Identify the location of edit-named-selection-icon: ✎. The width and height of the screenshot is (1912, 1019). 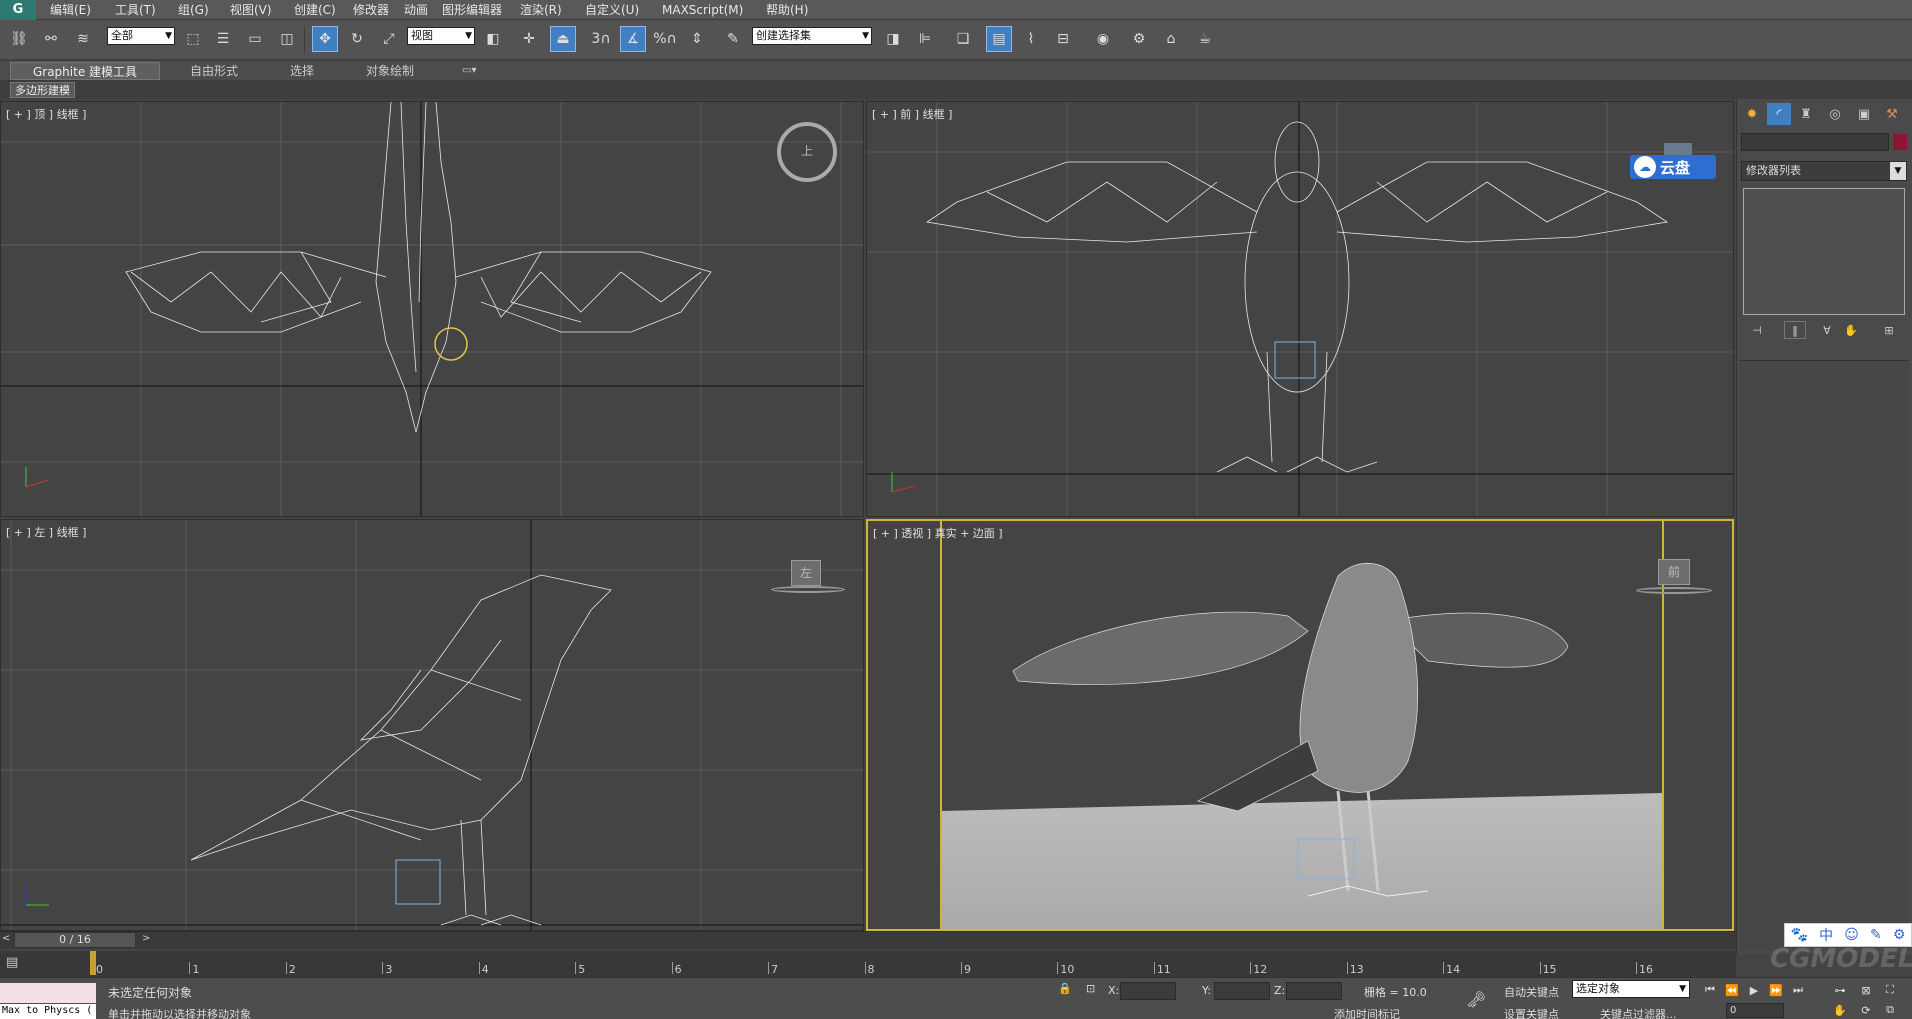
(733, 39).